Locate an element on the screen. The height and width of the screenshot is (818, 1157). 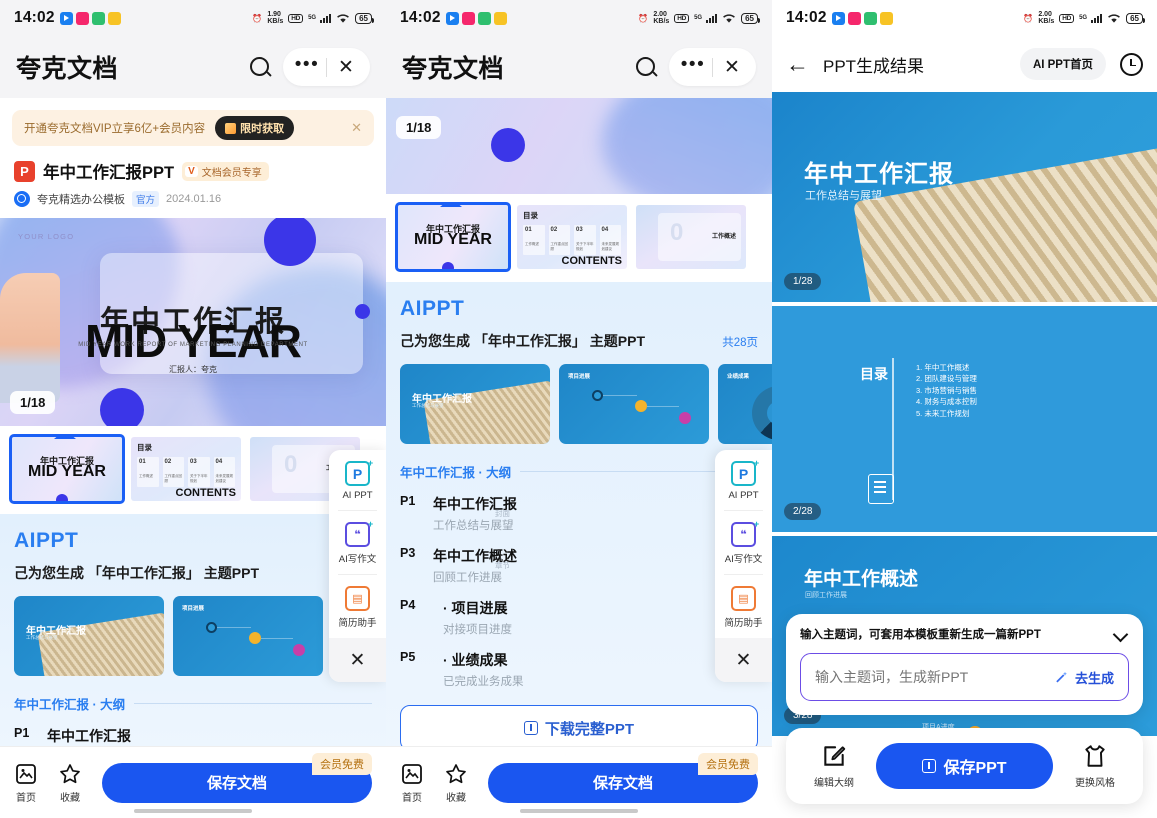
ppt-slide-1: 年中工作汇报 工作总结与展望 1/28 is located at coordinates (964, 197).